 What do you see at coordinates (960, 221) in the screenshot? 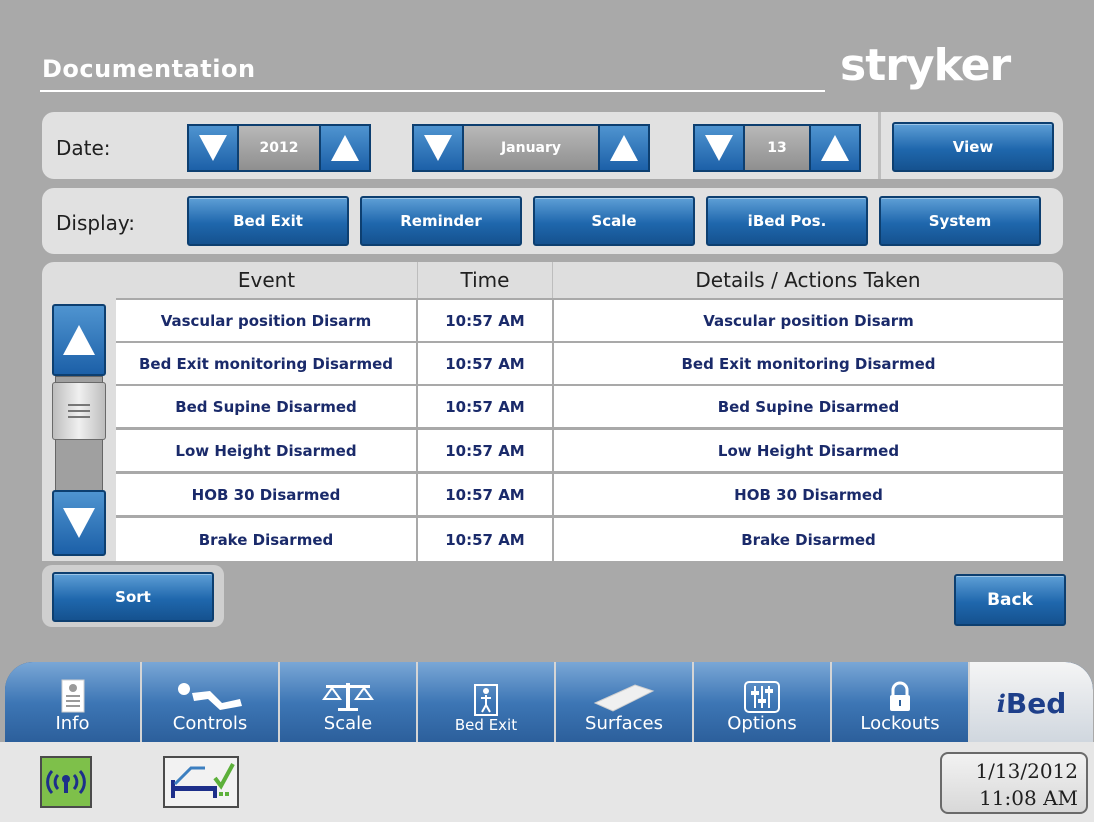
I see `display-system-button: System` at bounding box center [960, 221].